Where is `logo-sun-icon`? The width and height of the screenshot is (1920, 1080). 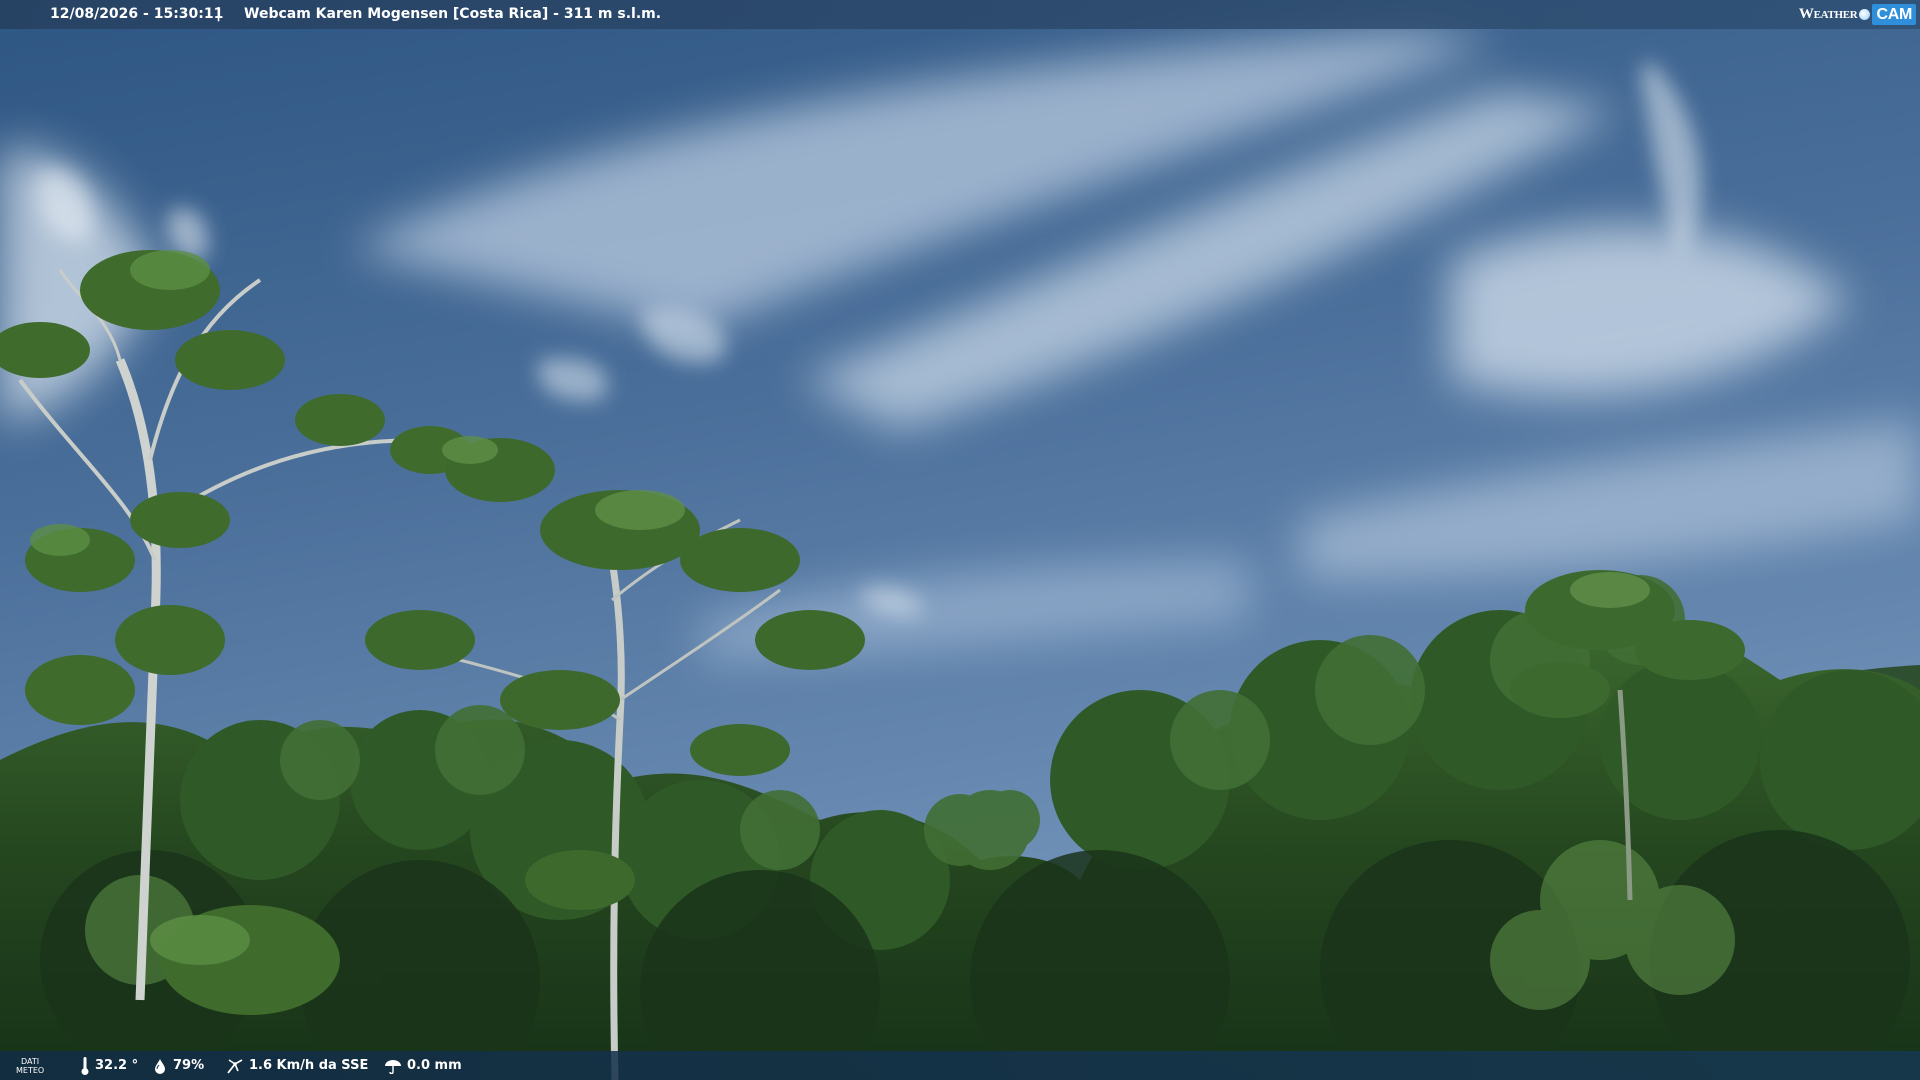 logo-sun-icon is located at coordinates (1865, 14).